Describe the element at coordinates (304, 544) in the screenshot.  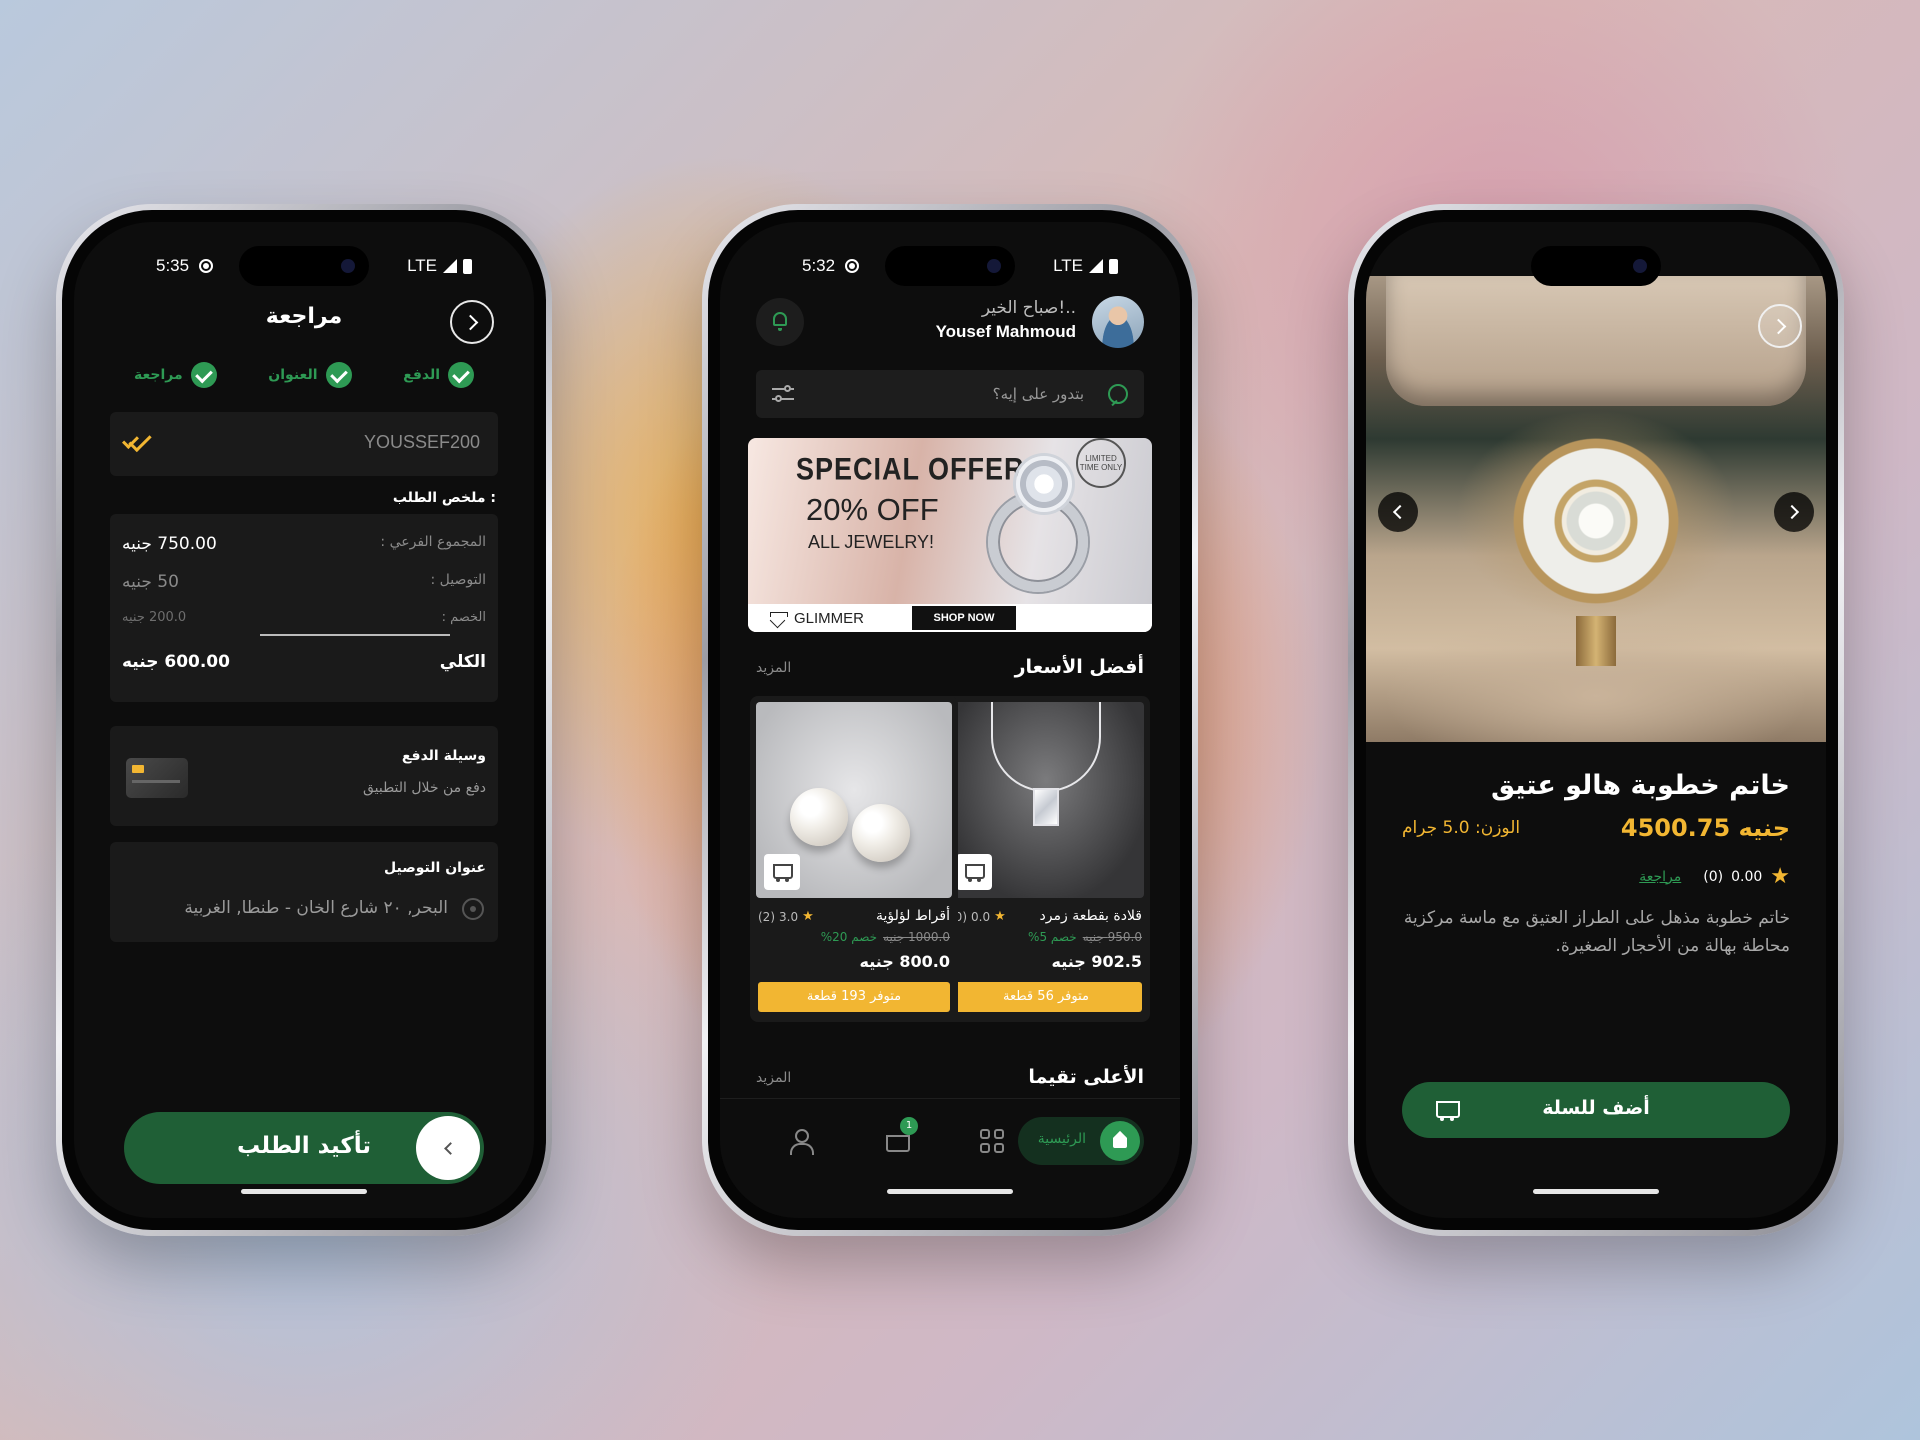
I see `subtotal-row: المجموع الفرعي : 750.00 جنيه` at that location.